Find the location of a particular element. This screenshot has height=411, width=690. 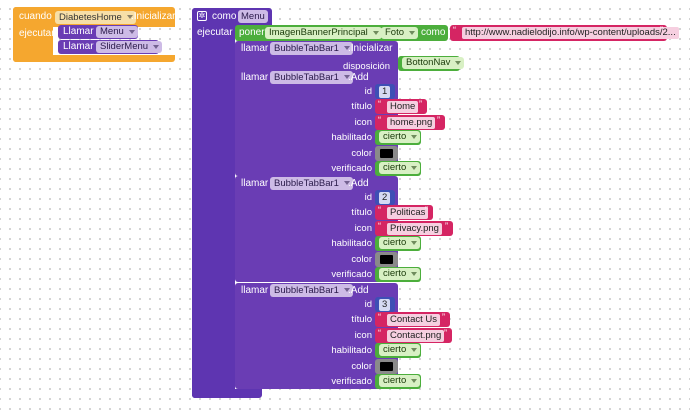

call-slidermenu-block: Llamar SliderMenu is located at coordinates (110, 47).